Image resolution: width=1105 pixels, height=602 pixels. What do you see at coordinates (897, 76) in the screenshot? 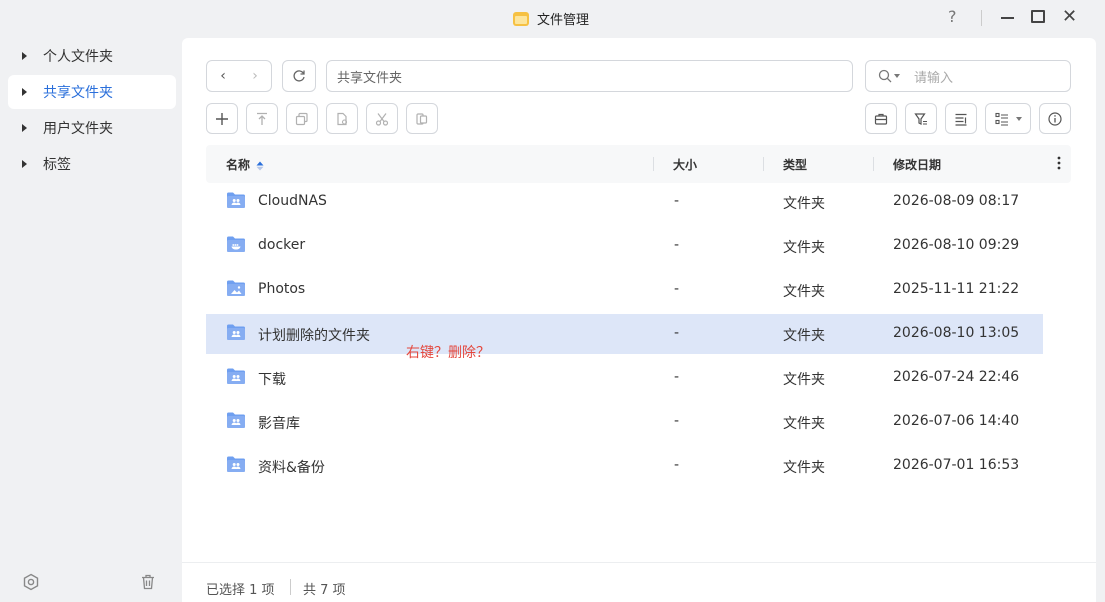
I see `search-scope-caret-icon` at bounding box center [897, 76].